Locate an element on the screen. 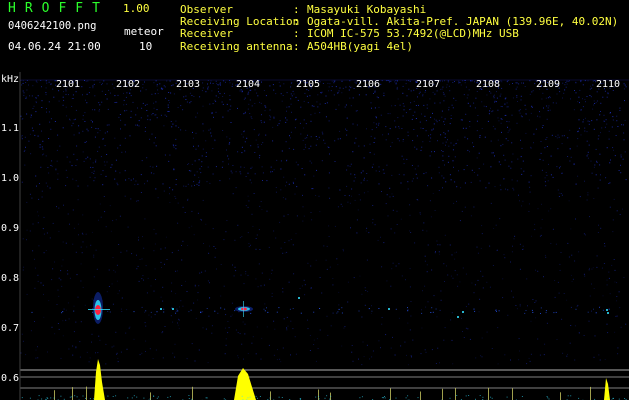  info-value: ICOM IC-575 53.7492(@LCD)MHz USB is located at coordinates (413, 34).